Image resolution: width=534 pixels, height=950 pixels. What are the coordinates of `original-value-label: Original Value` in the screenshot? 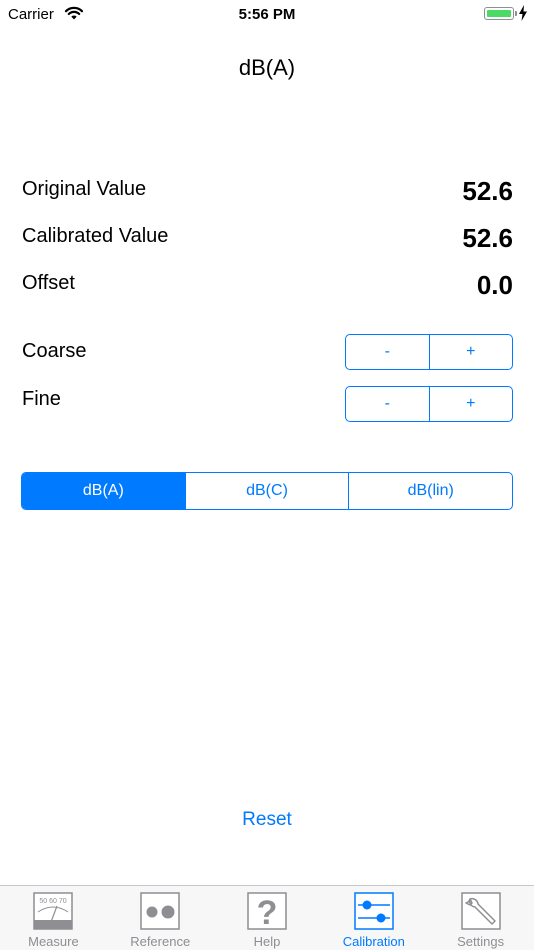 It's located at (84, 189).